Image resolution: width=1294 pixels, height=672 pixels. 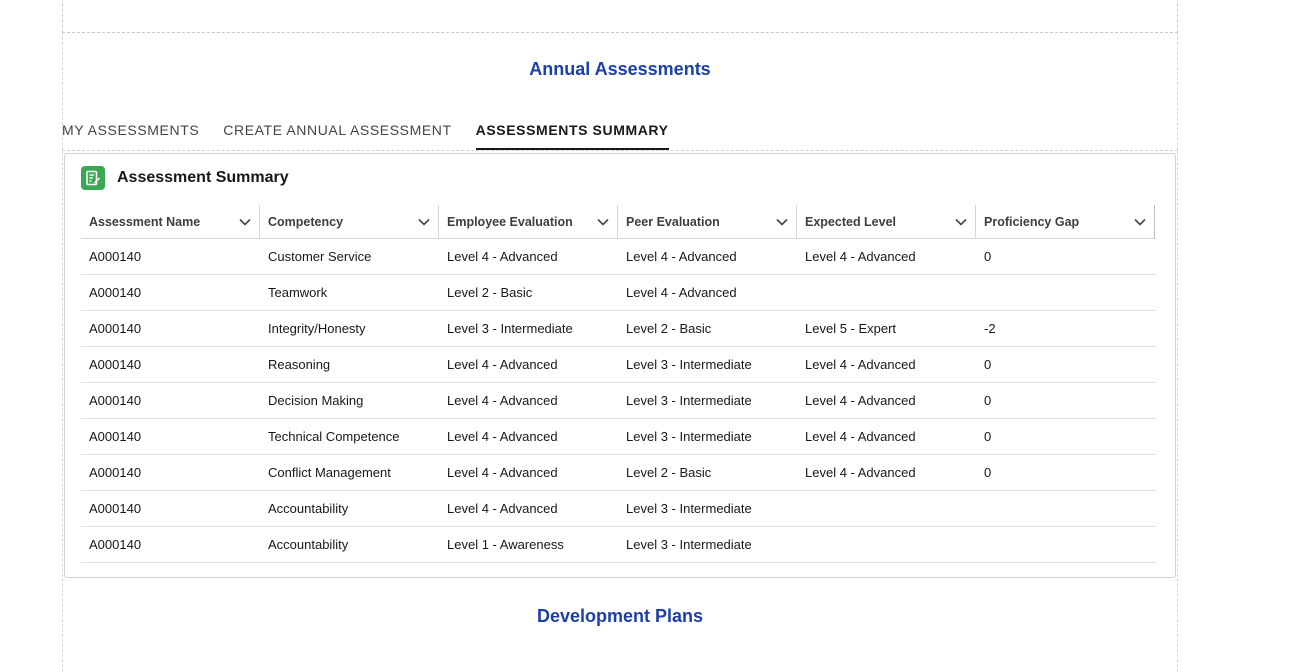 I want to click on cell-employee-evaluation: Level 1 - Awareness, so click(x=505, y=544).